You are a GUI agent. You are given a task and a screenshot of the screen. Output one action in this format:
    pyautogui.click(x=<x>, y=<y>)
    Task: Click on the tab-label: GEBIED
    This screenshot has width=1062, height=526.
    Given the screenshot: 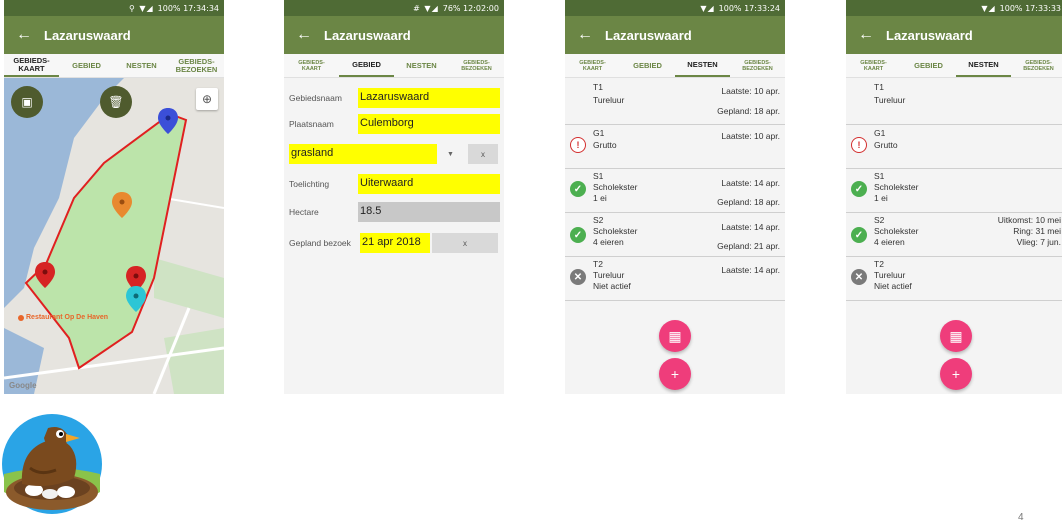 What is the action you would take?
    pyautogui.click(x=86, y=65)
    